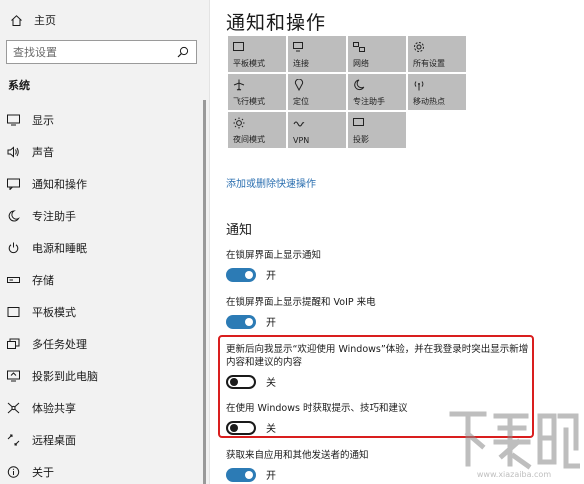 The height and width of the screenshot is (484, 584). I want to click on option-label: 在锁屏界面上显示通知, so click(274, 255).